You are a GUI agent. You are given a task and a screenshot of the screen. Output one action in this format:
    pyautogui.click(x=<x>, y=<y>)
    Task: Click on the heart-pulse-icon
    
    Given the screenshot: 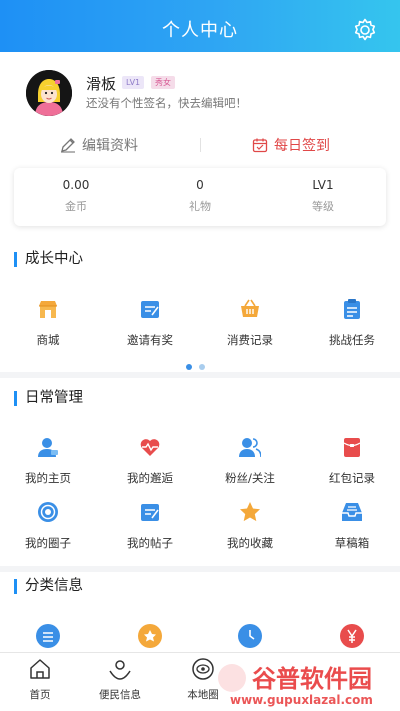 What is the action you would take?
    pyautogui.click(x=150, y=447)
    